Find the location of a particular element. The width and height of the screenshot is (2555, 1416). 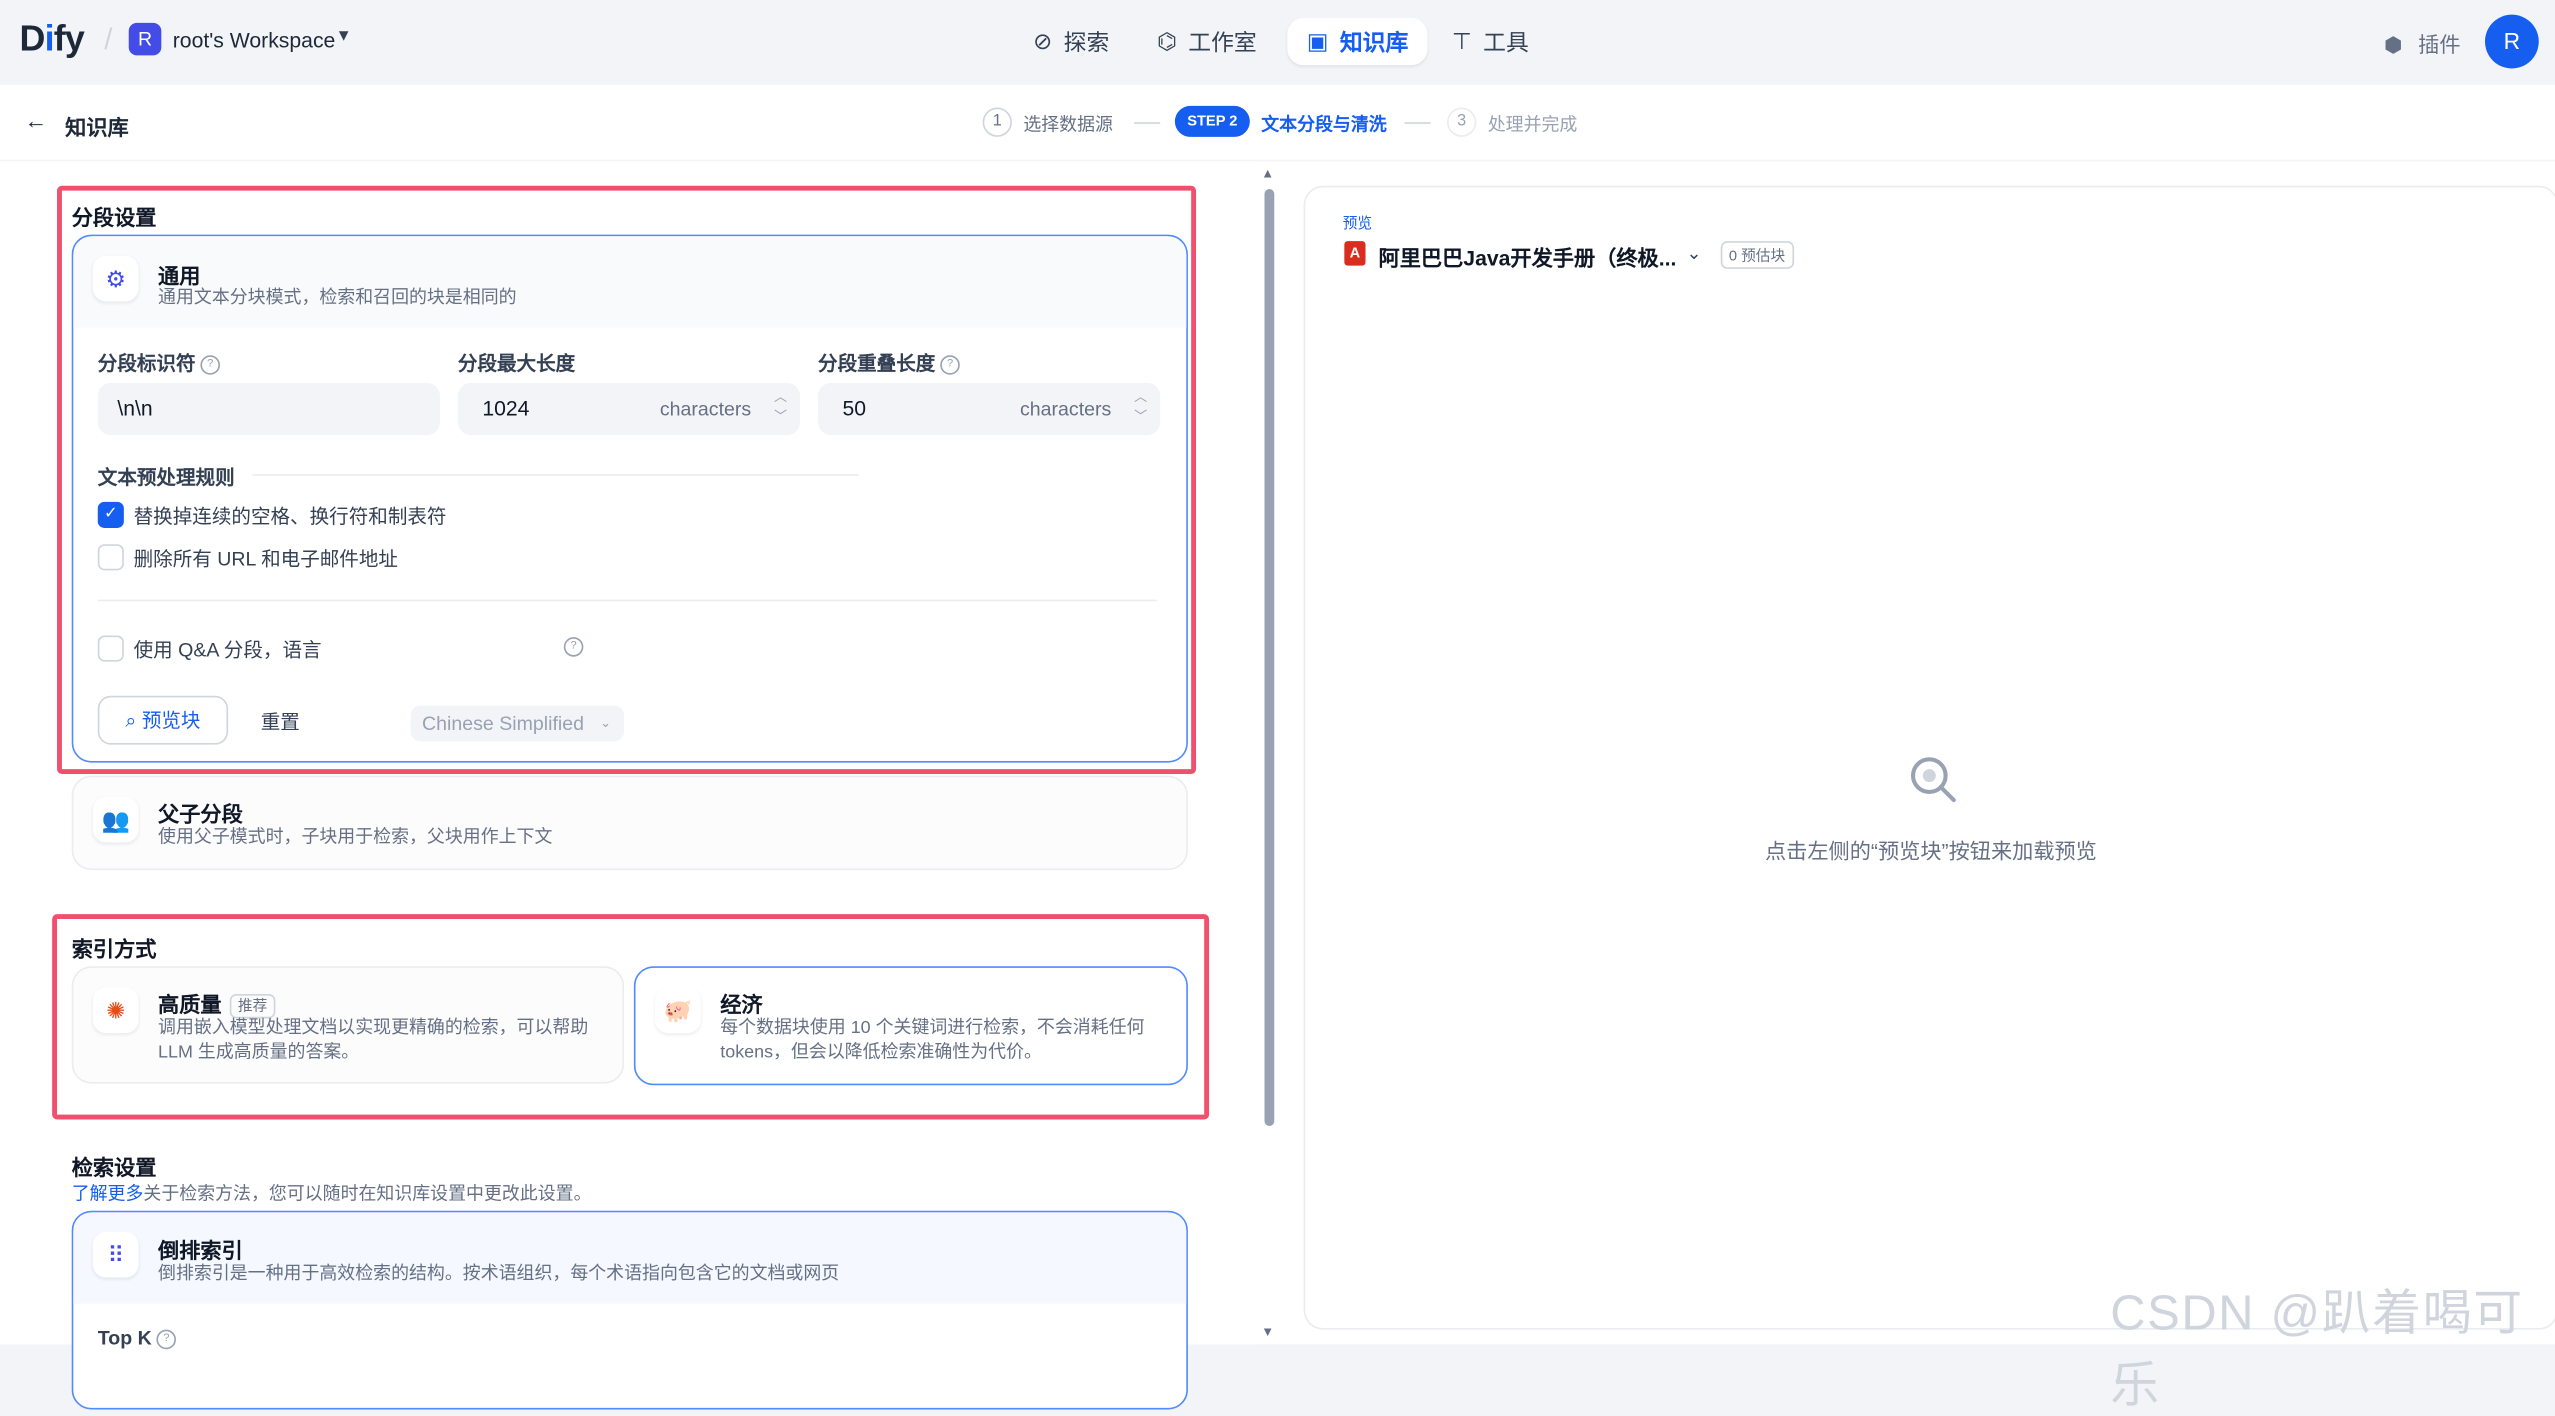

overlap-label-text: 分段重叠长度 is located at coordinates (877, 363).